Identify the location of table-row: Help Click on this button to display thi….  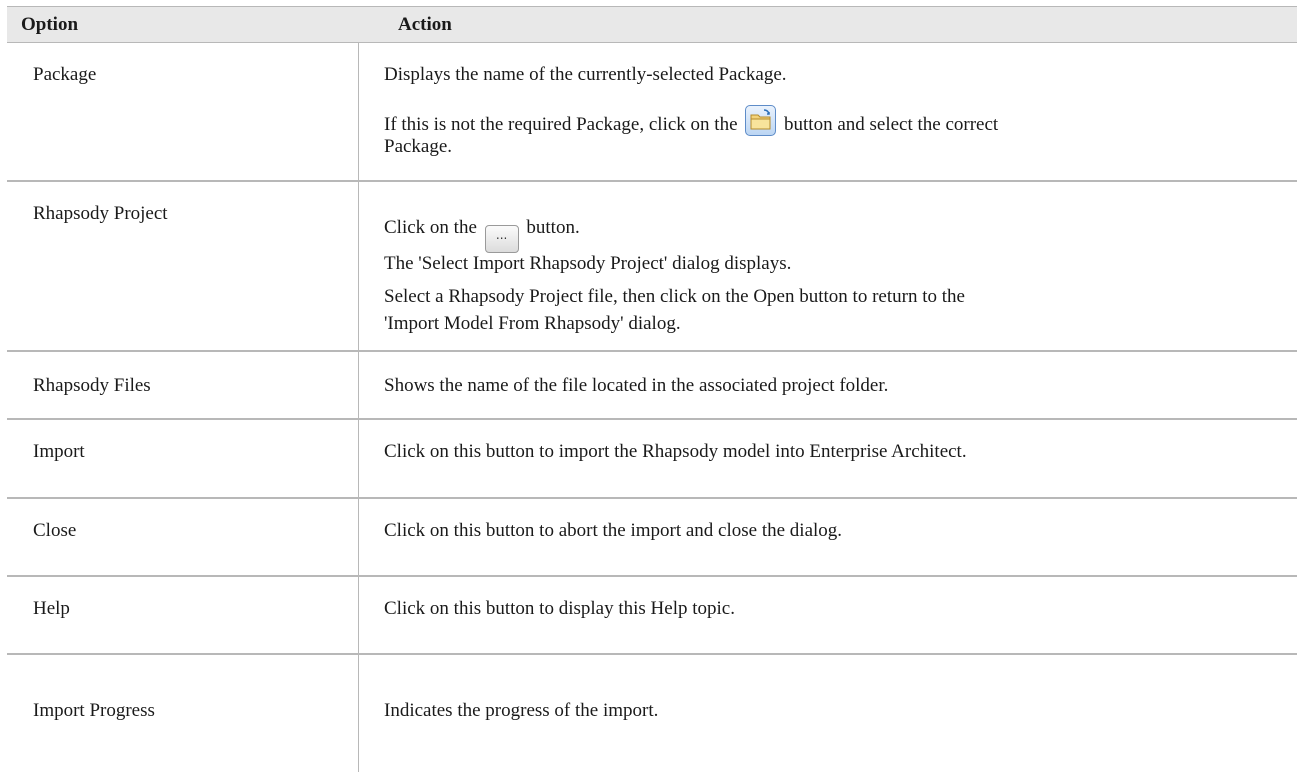
(652, 616).